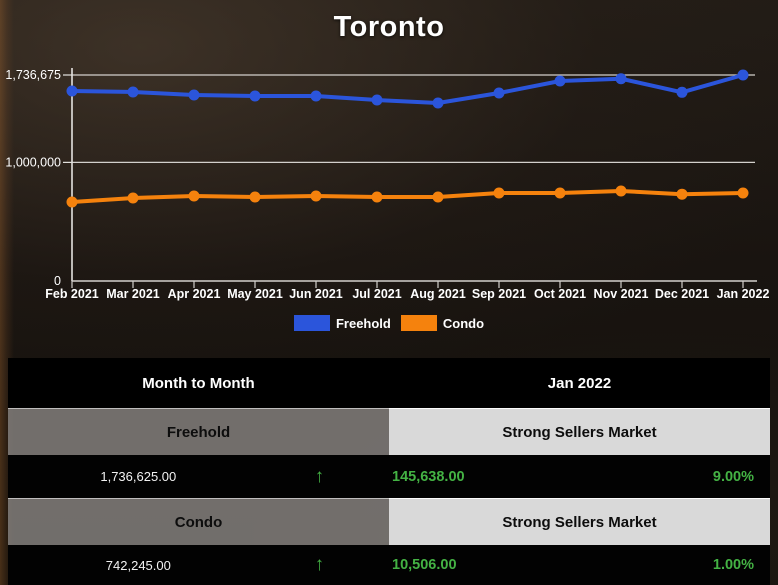  What do you see at coordinates (424, 565) in the screenshot?
I see `condo-change-amount: 10,506.00` at bounding box center [424, 565].